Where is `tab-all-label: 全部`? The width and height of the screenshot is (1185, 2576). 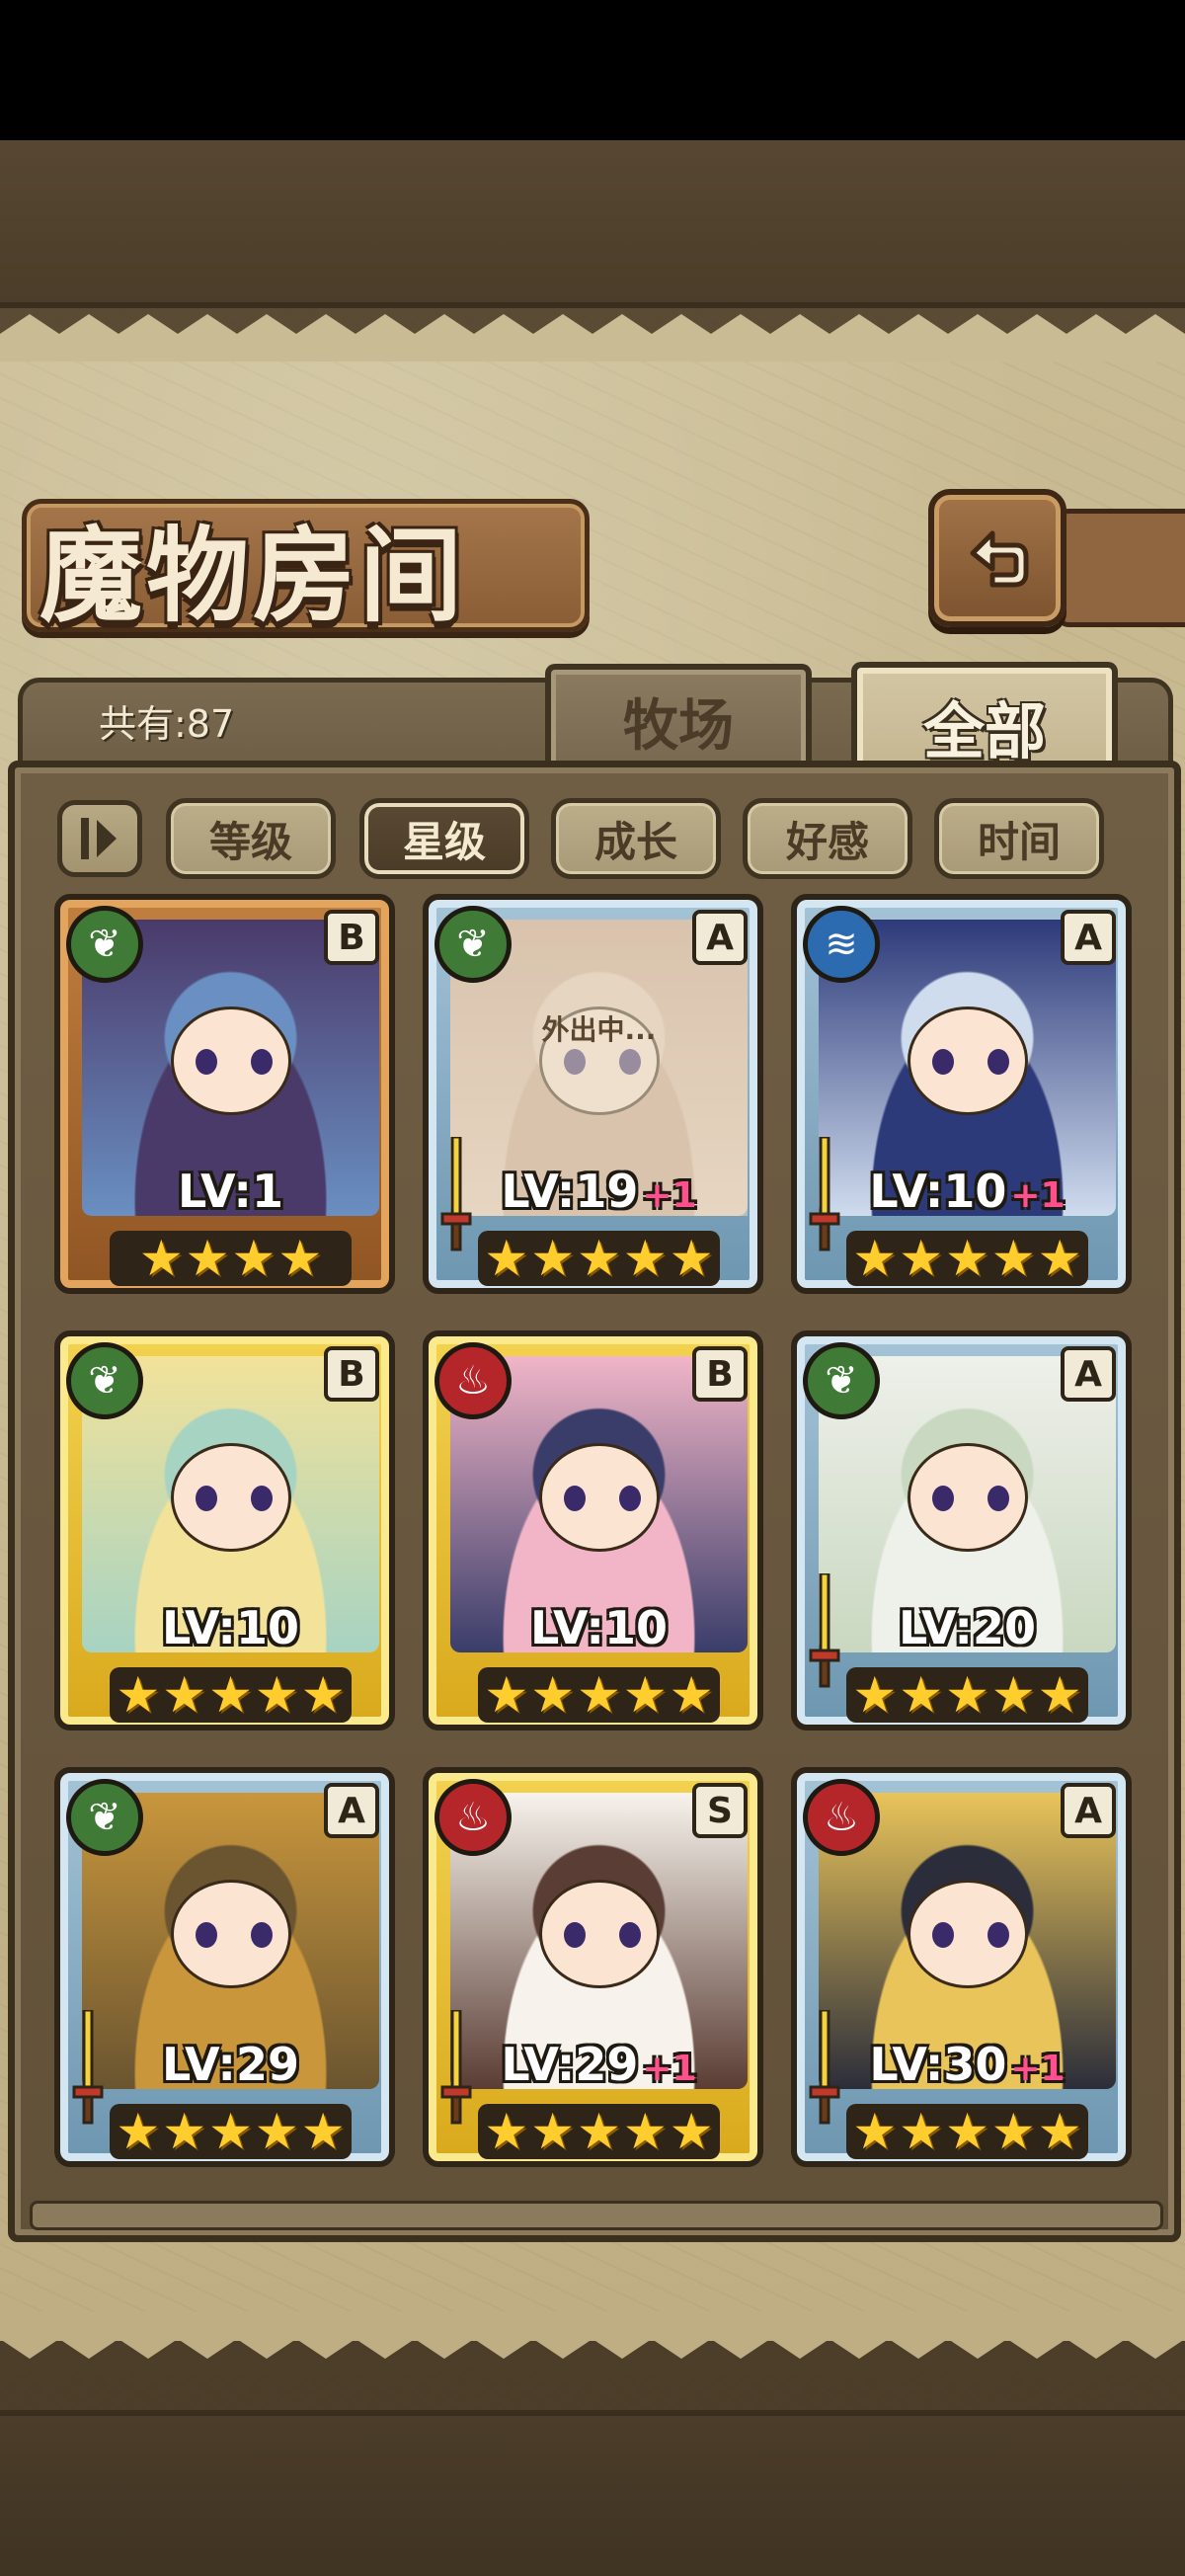 tab-all-label: 全部 is located at coordinates (984, 731).